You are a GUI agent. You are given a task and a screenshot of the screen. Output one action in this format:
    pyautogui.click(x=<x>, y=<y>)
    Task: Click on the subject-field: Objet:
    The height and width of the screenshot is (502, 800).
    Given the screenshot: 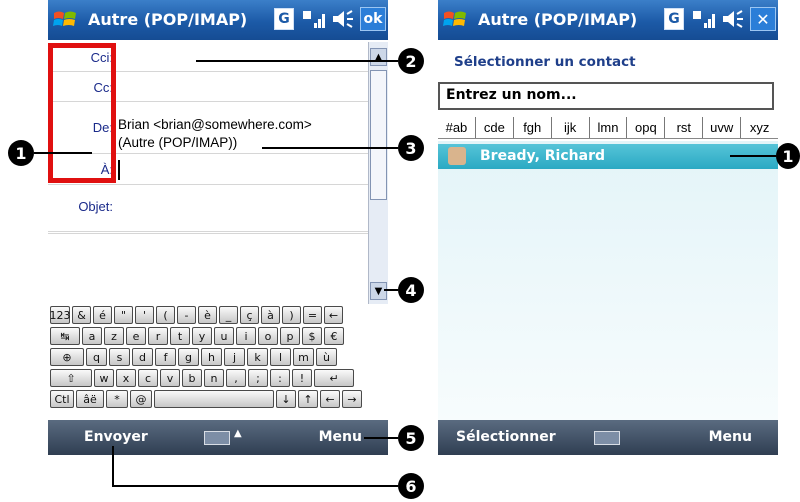 What is the action you would take?
    pyautogui.click(x=208, y=209)
    